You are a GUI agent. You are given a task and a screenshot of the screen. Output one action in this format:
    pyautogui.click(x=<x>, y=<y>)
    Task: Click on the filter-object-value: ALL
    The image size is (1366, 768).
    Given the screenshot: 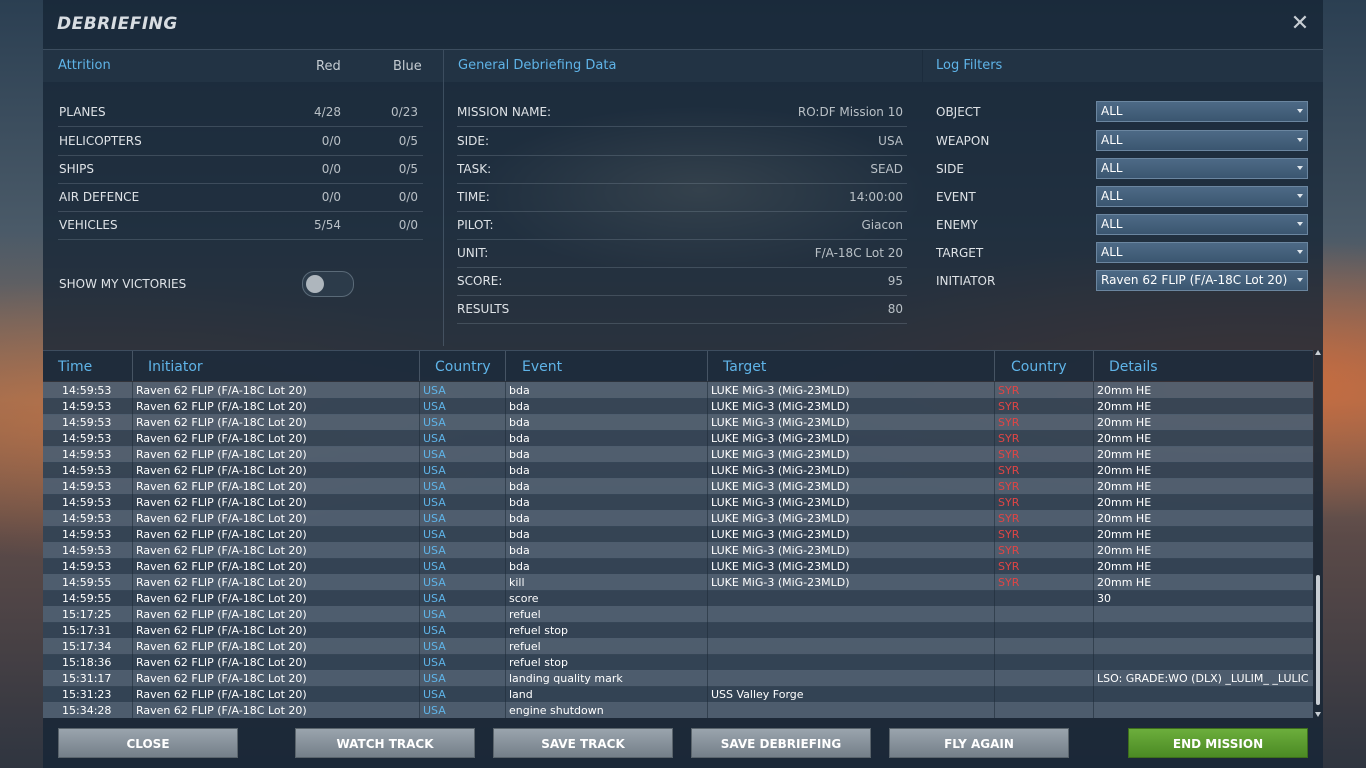 What is the action you would take?
    pyautogui.click(x=1112, y=111)
    